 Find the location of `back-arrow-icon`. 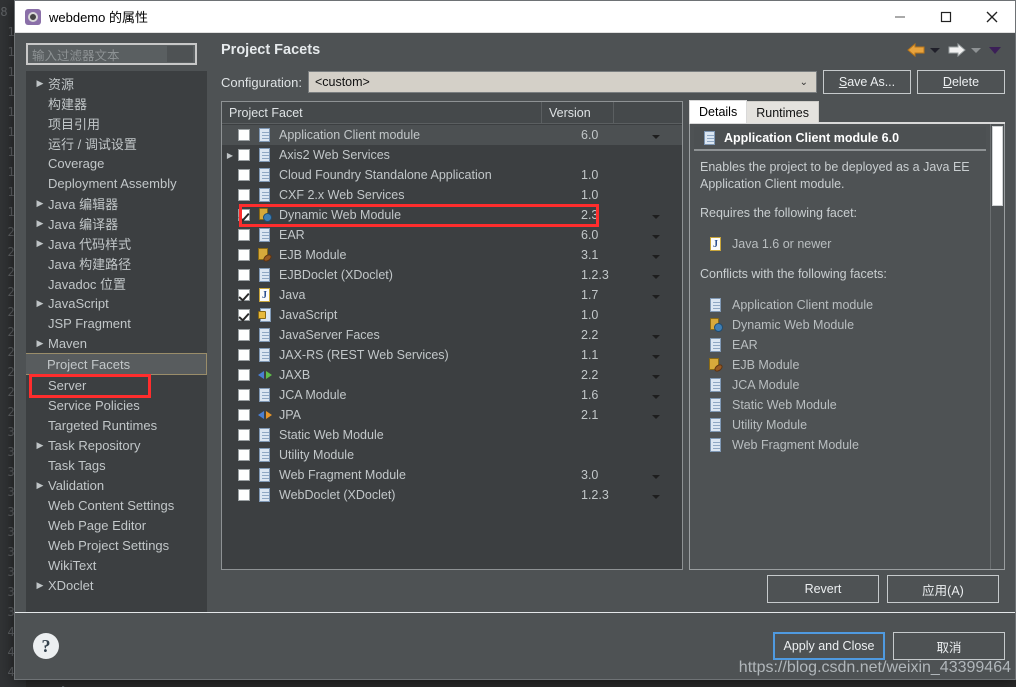

back-arrow-icon is located at coordinates (916, 50).